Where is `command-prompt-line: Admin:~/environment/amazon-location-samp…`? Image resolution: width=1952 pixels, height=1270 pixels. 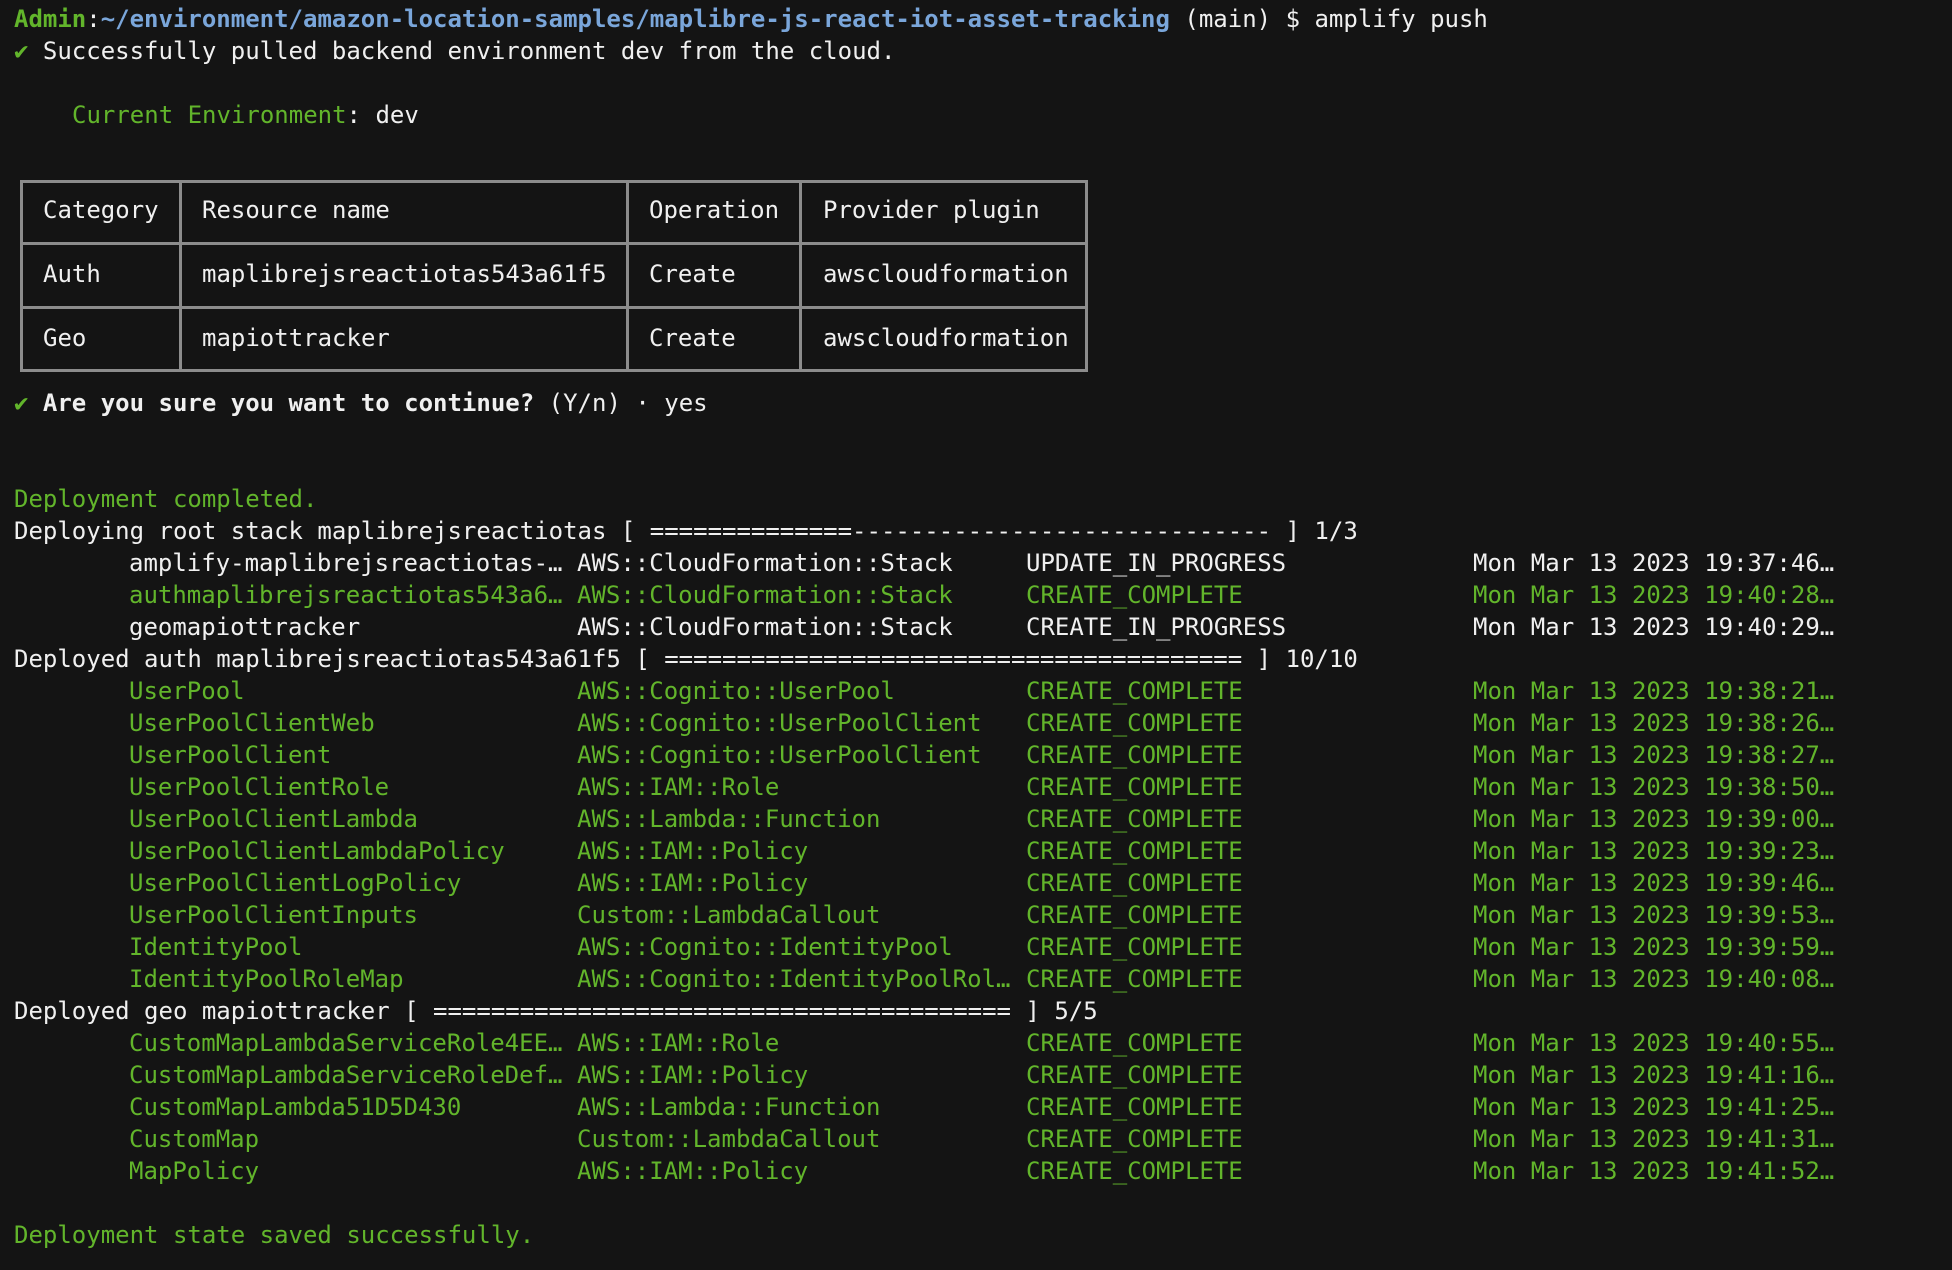
command-prompt-line: Admin:~/environment/amazon-location-samp… is located at coordinates (751, 19).